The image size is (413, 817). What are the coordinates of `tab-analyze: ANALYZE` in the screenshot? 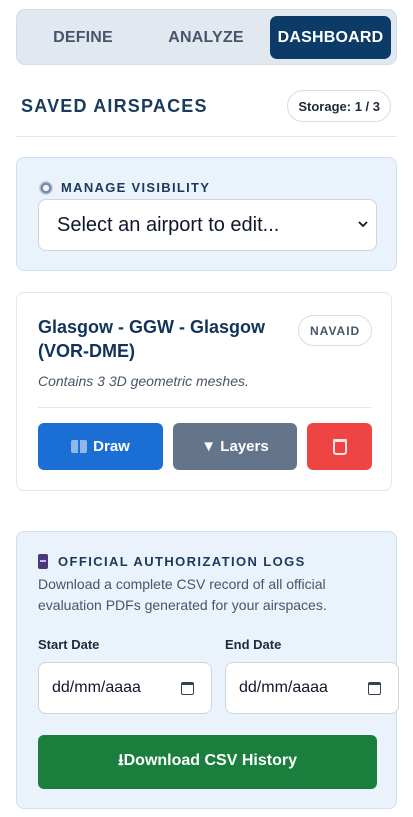 It's located at (206, 37).